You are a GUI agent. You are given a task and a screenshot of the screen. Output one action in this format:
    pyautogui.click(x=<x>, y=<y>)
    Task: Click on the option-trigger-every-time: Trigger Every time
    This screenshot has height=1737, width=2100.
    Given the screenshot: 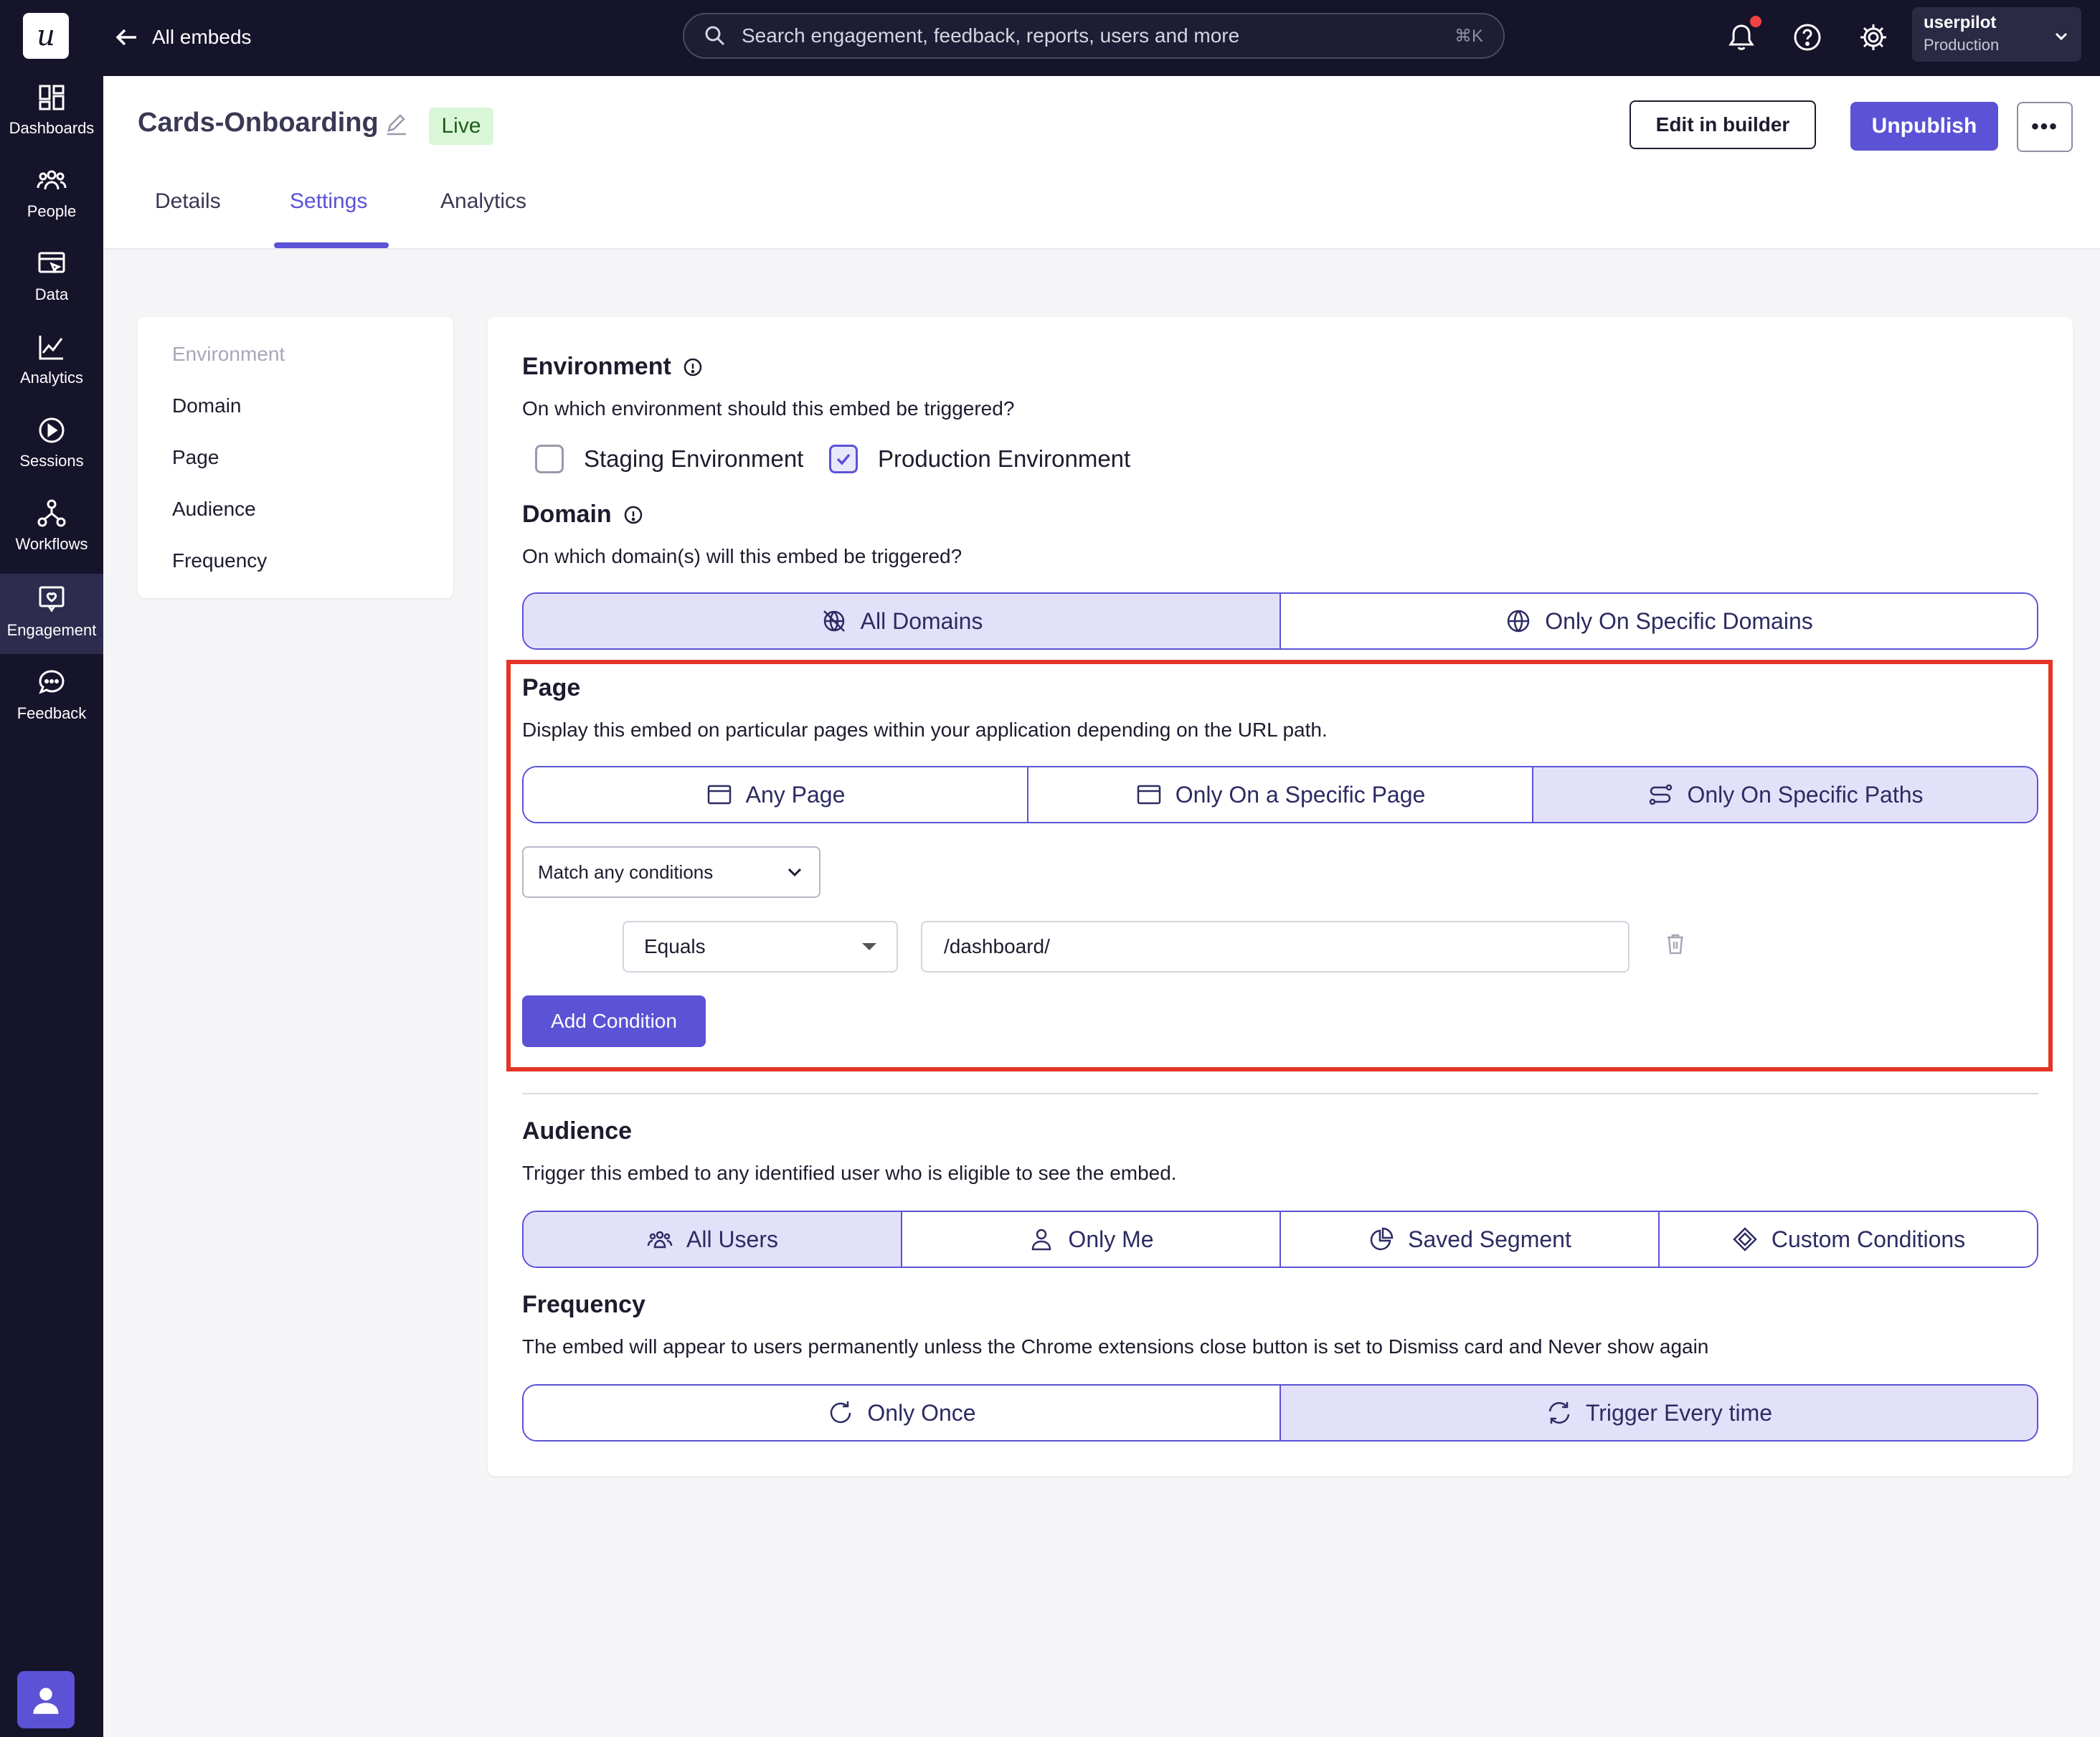 What is the action you would take?
    pyautogui.click(x=1658, y=1413)
    